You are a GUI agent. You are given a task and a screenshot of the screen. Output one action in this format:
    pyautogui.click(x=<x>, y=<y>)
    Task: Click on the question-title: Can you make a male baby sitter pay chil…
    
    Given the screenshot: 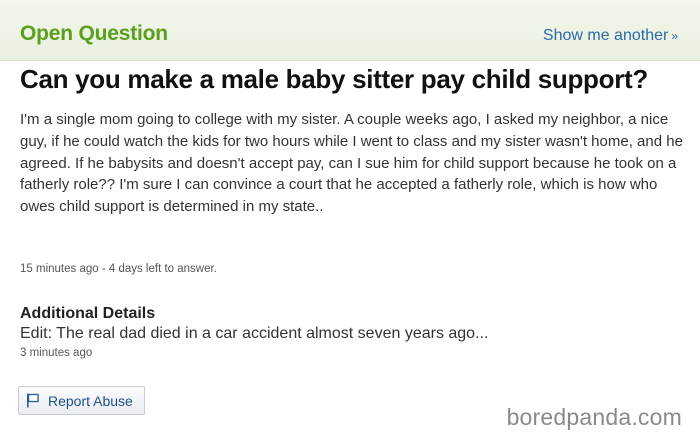 What is the action you would take?
    pyautogui.click(x=334, y=79)
    